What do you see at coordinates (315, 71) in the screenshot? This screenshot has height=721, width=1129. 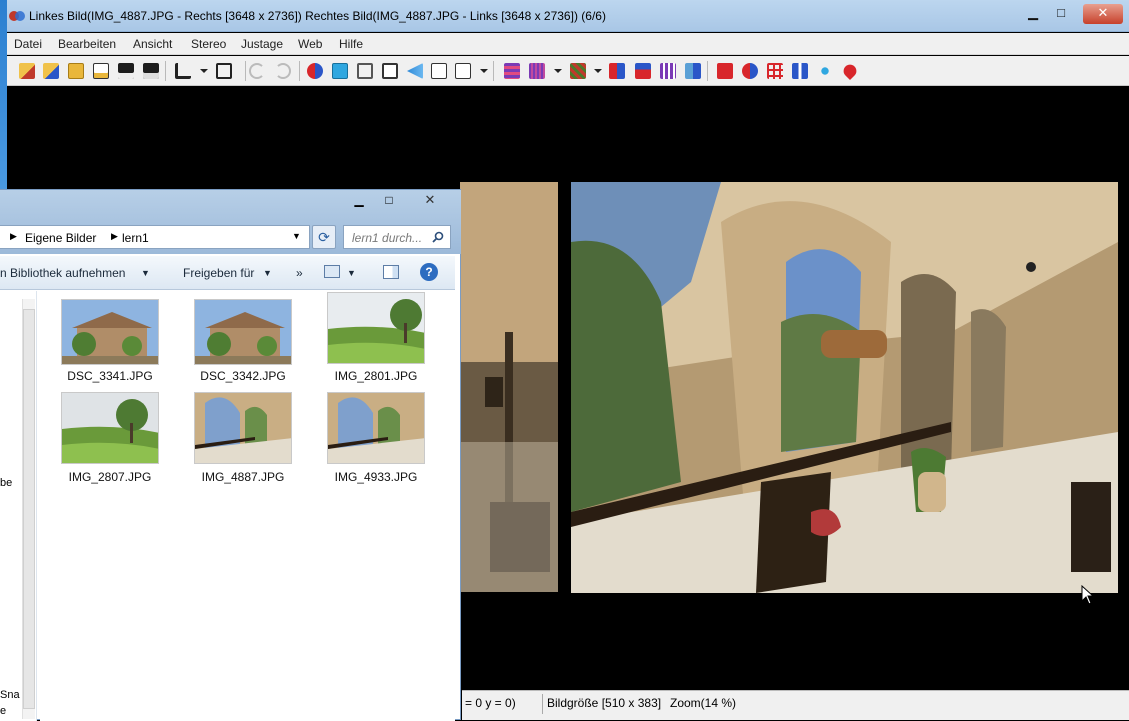 I see `swap-icon` at bounding box center [315, 71].